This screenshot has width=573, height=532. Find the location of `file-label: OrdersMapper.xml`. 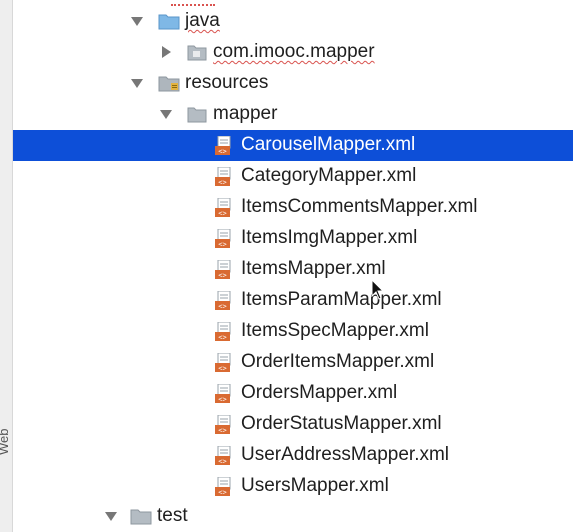

file-label: OrdersMapper.xml is located at coordinates (319, 392).